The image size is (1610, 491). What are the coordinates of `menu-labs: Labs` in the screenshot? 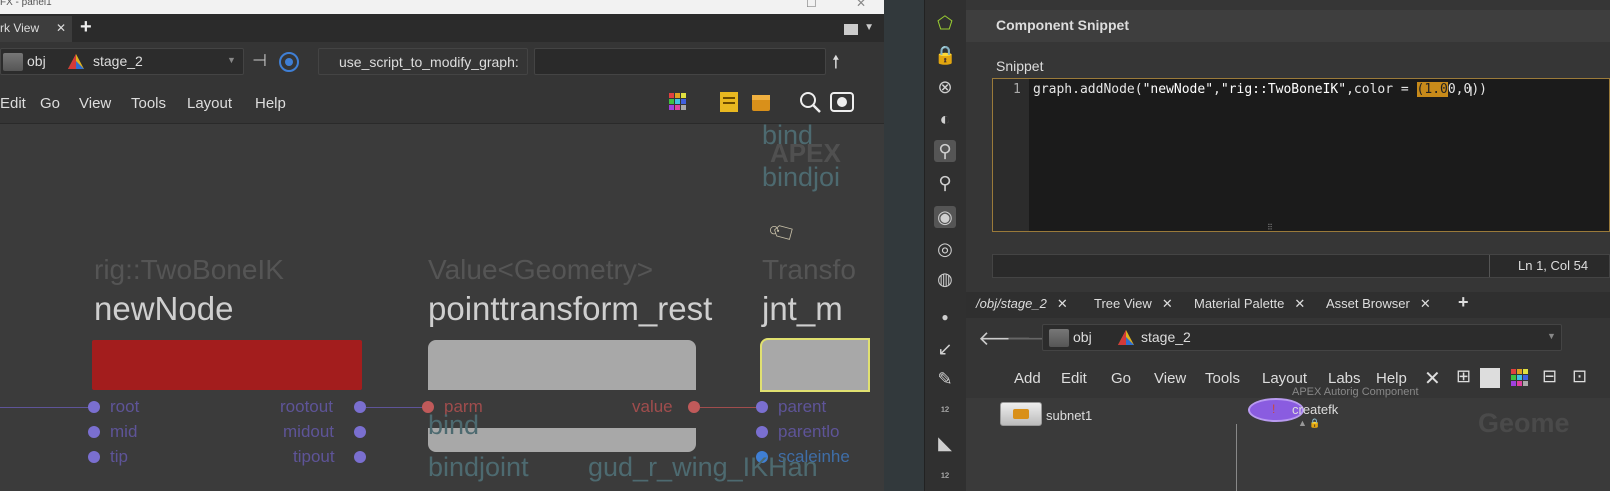 It's located at (1344, 378).